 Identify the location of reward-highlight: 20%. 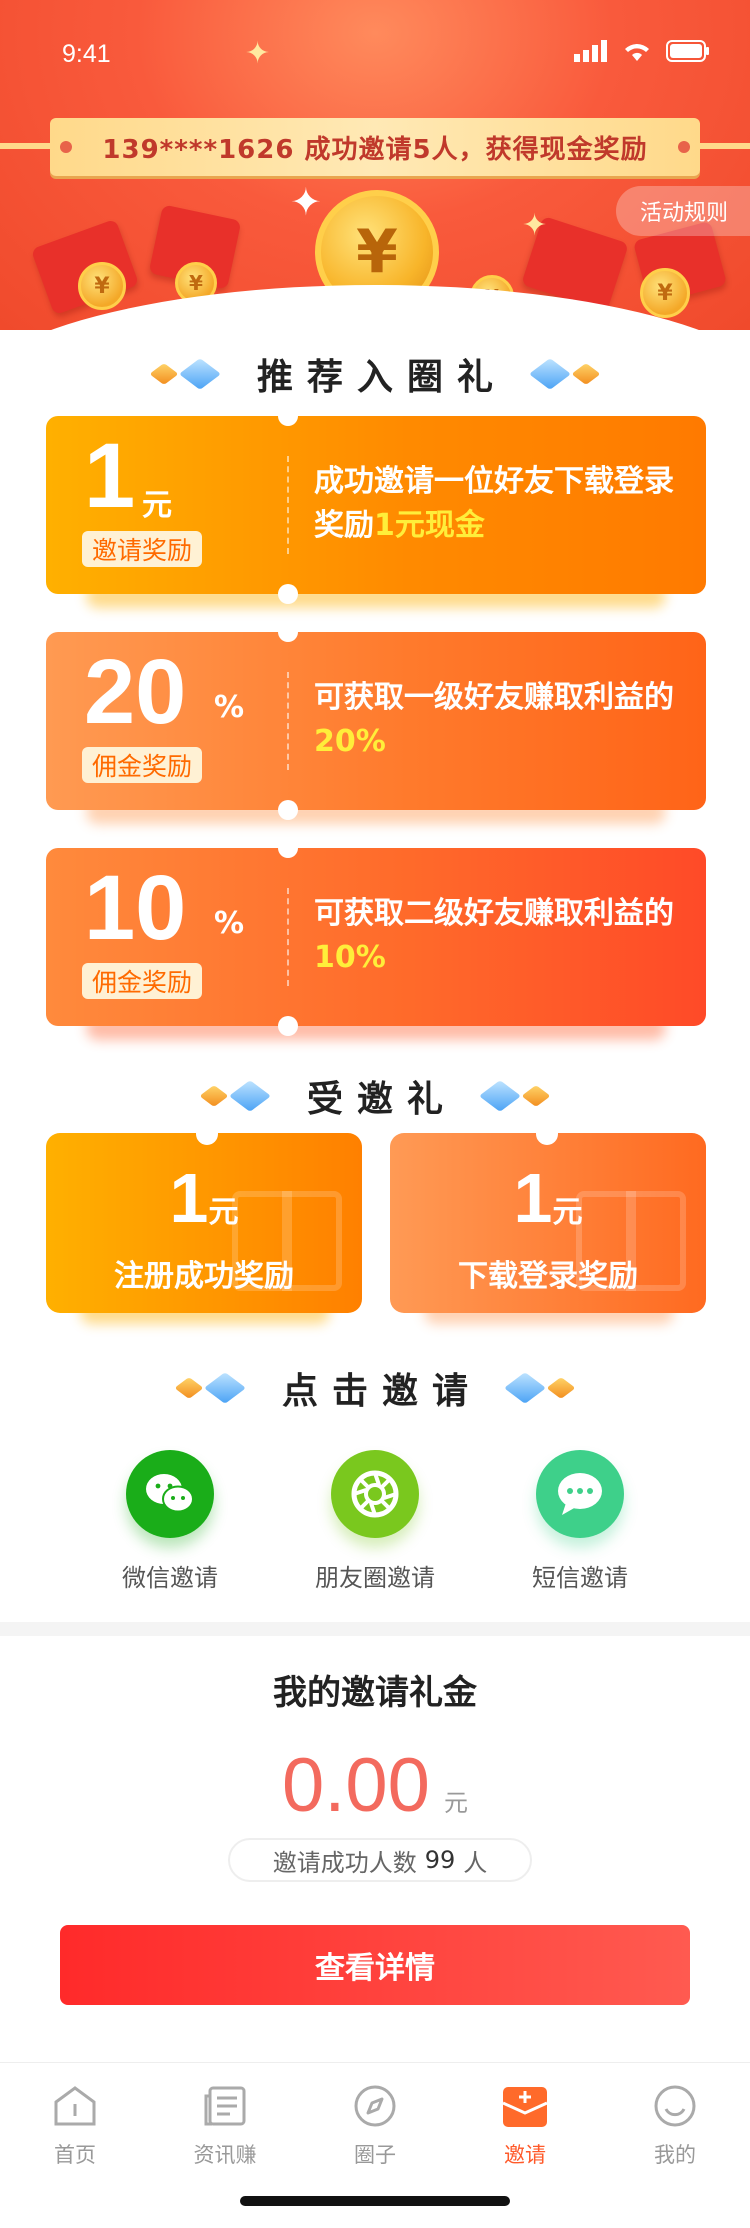
(350, 741).